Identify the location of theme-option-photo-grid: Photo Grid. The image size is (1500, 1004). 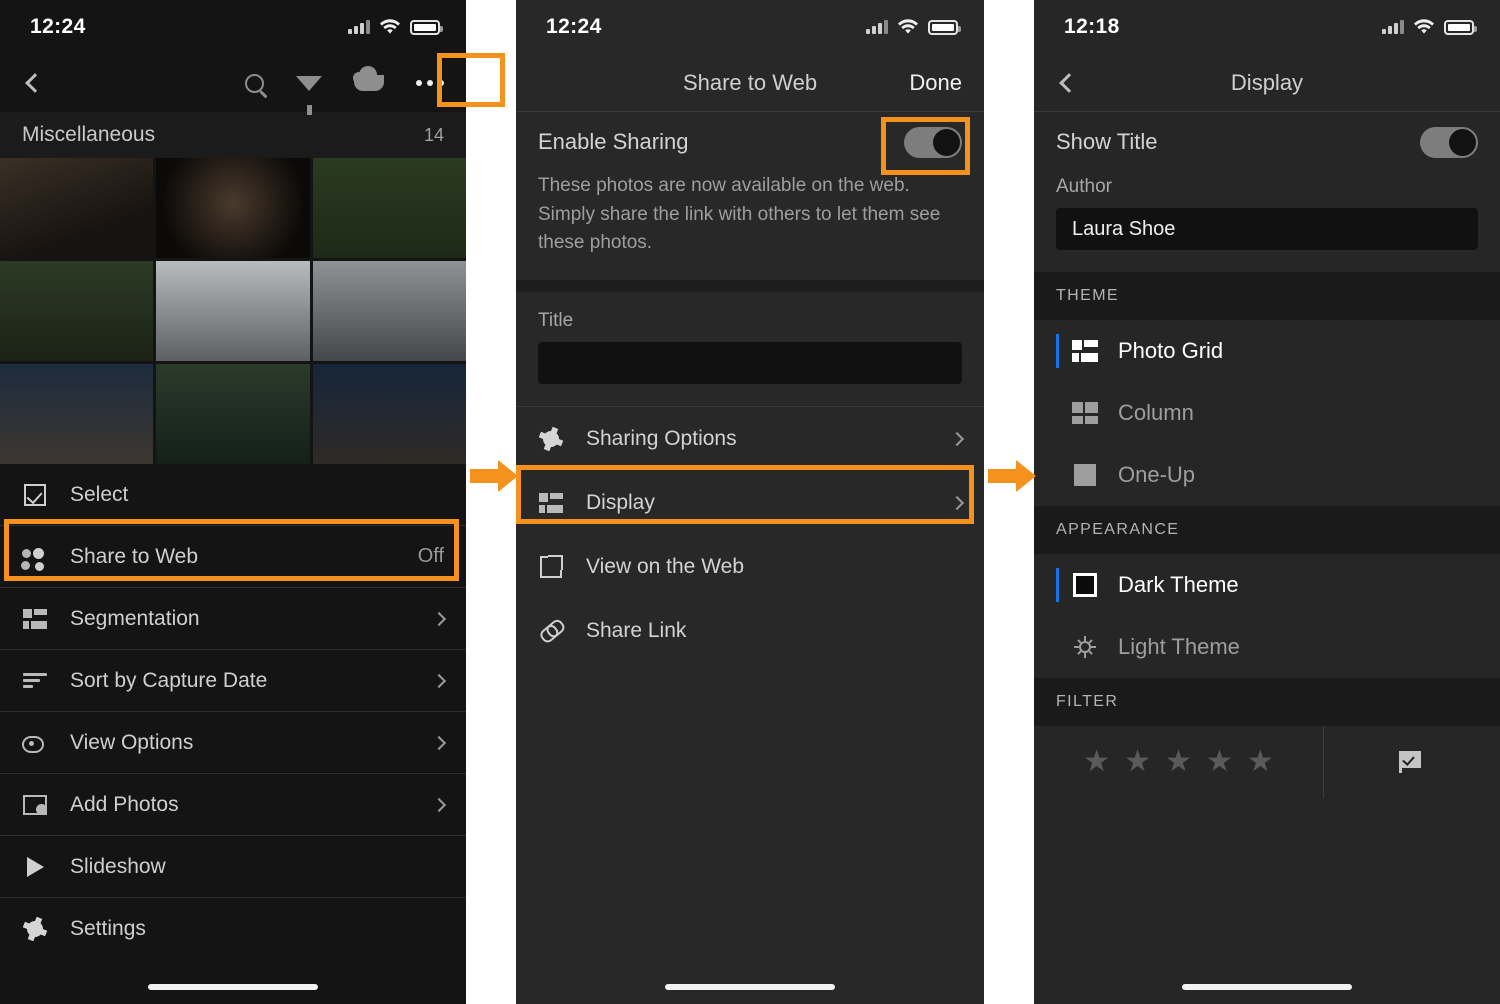
(1267, 351).